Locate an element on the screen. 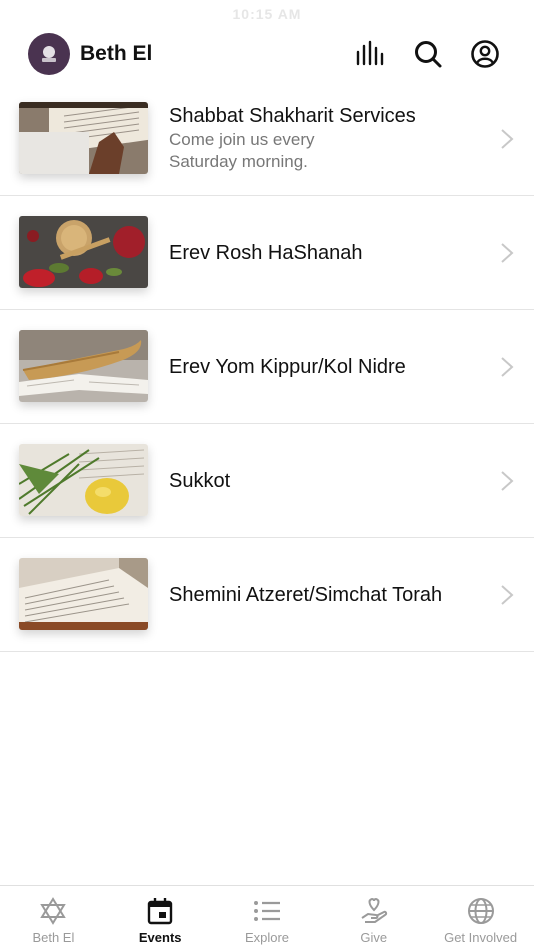 This screenshot has height=950, width=534. tab-give: Give is located at coordinates (373, 918).